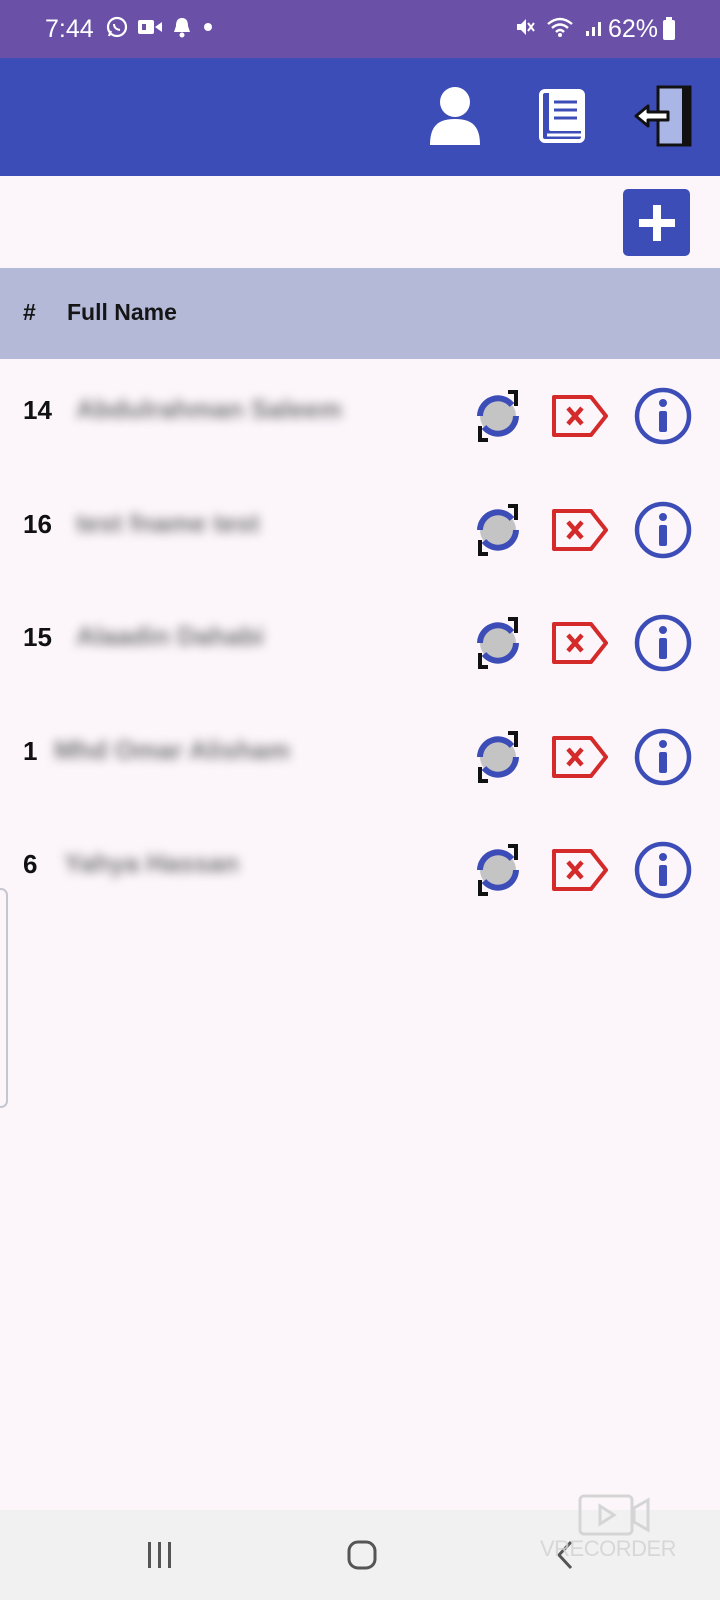  Describe the element at coordinates (172, 750) in the screenshot. I see `row-name: Mhd Omar Alisham` at that location.